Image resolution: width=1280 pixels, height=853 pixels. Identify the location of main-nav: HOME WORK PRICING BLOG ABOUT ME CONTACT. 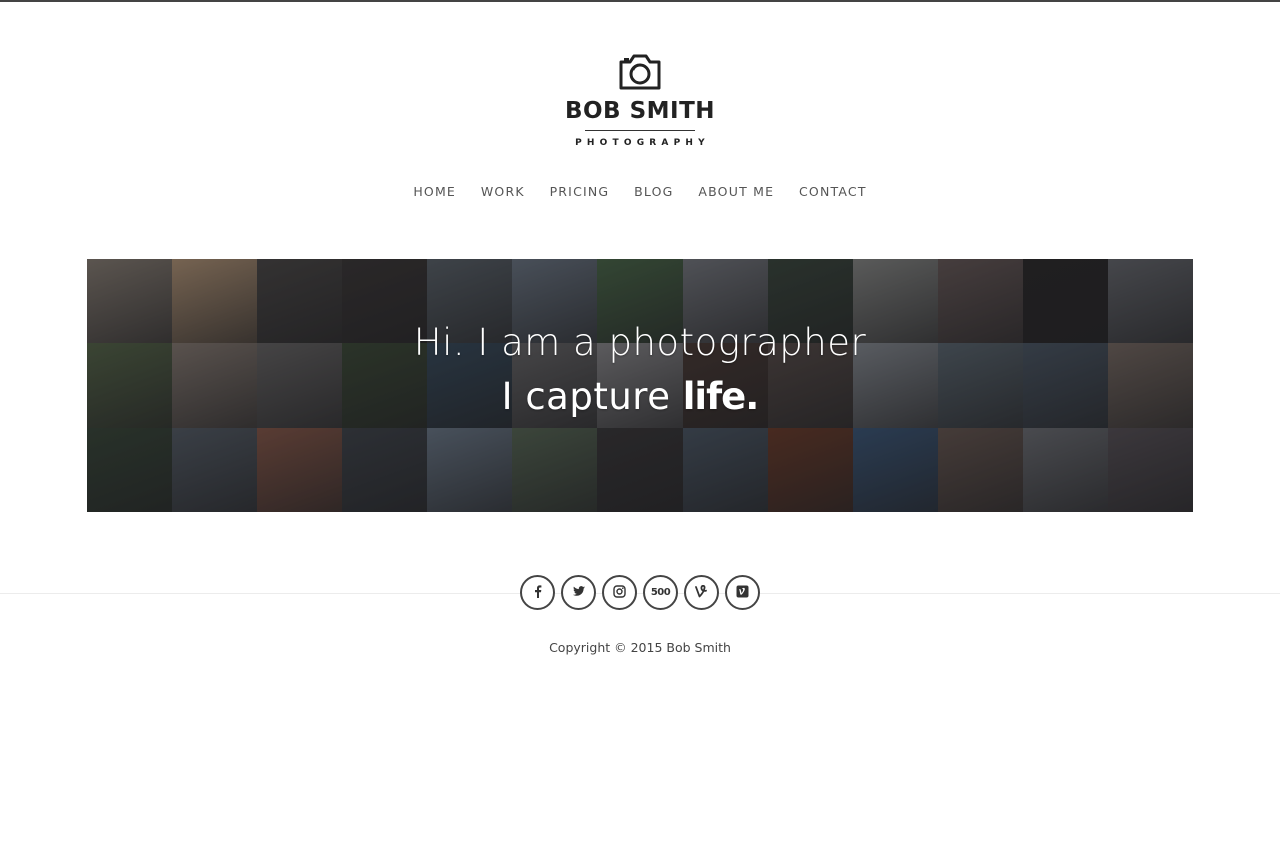
(640, 191).